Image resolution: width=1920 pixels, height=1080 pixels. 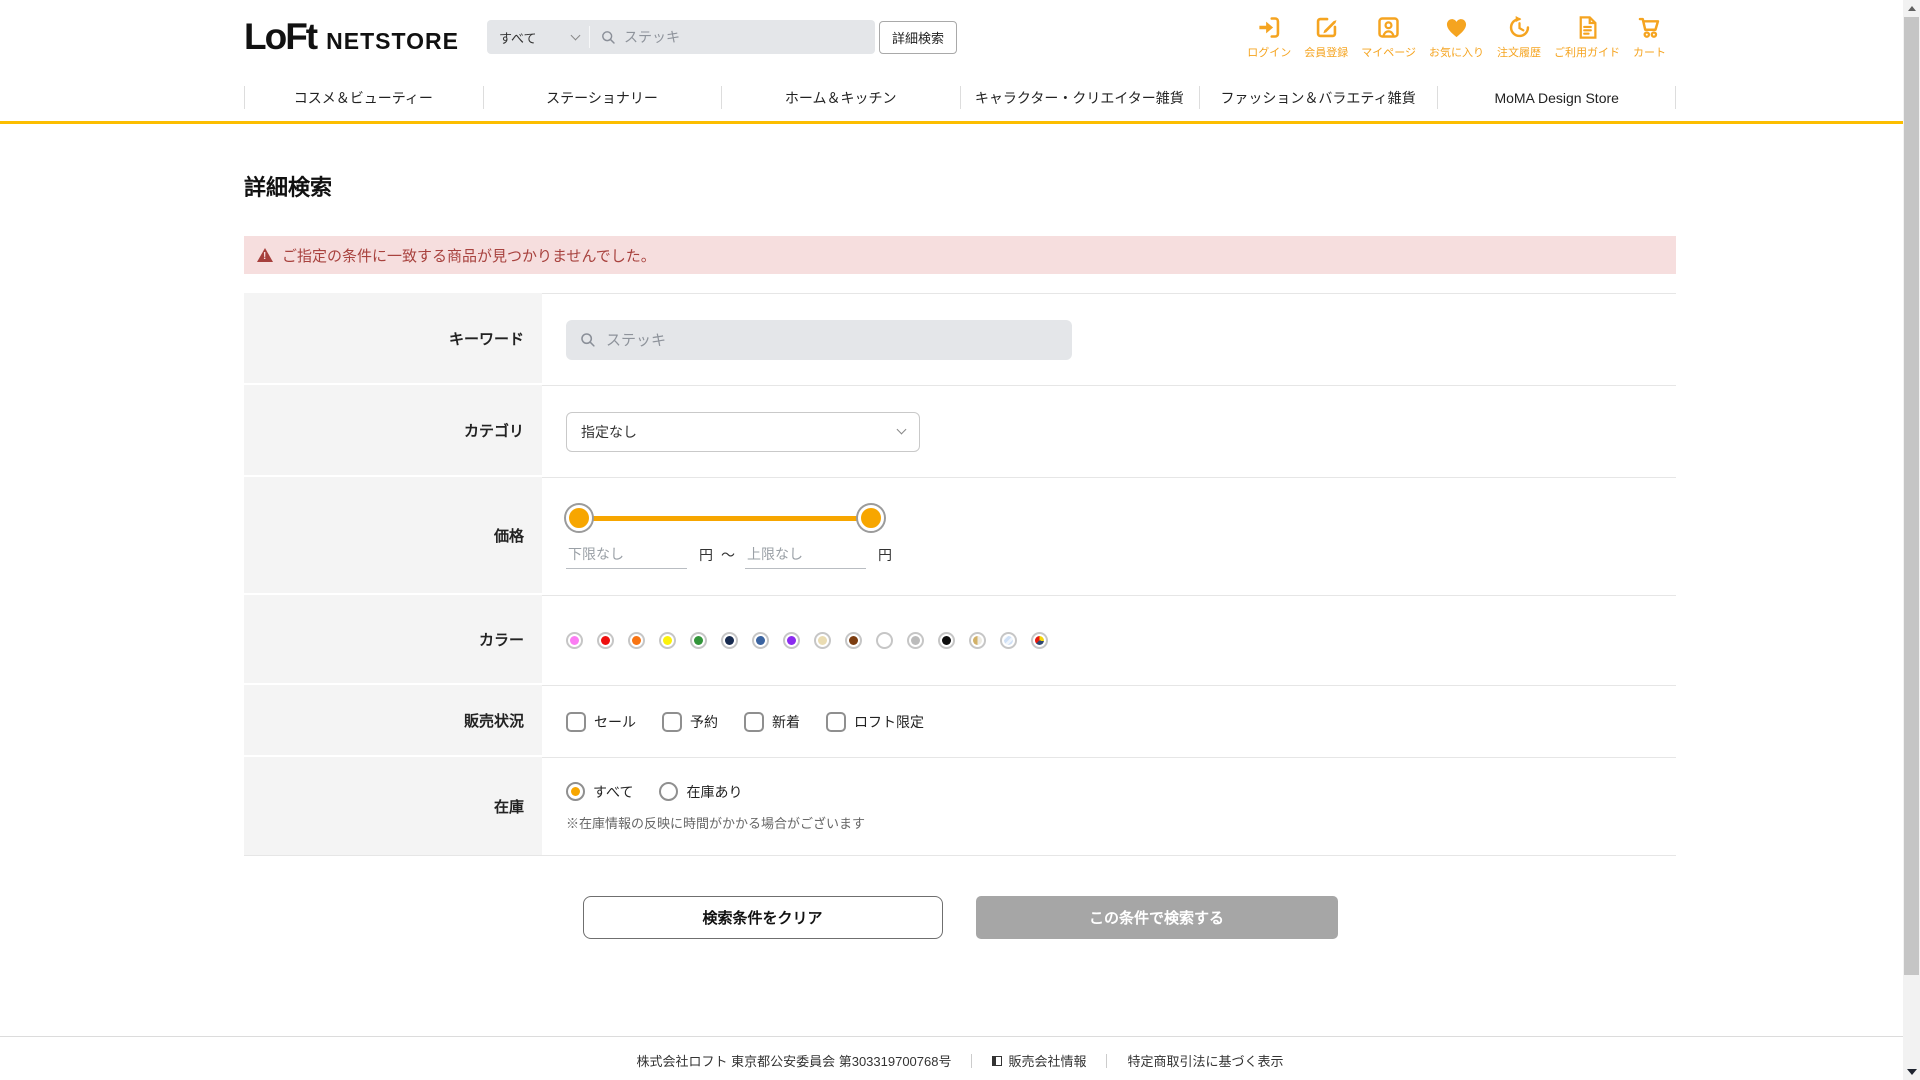 I want to click on cart-icon, so click(x=1649, y=27).